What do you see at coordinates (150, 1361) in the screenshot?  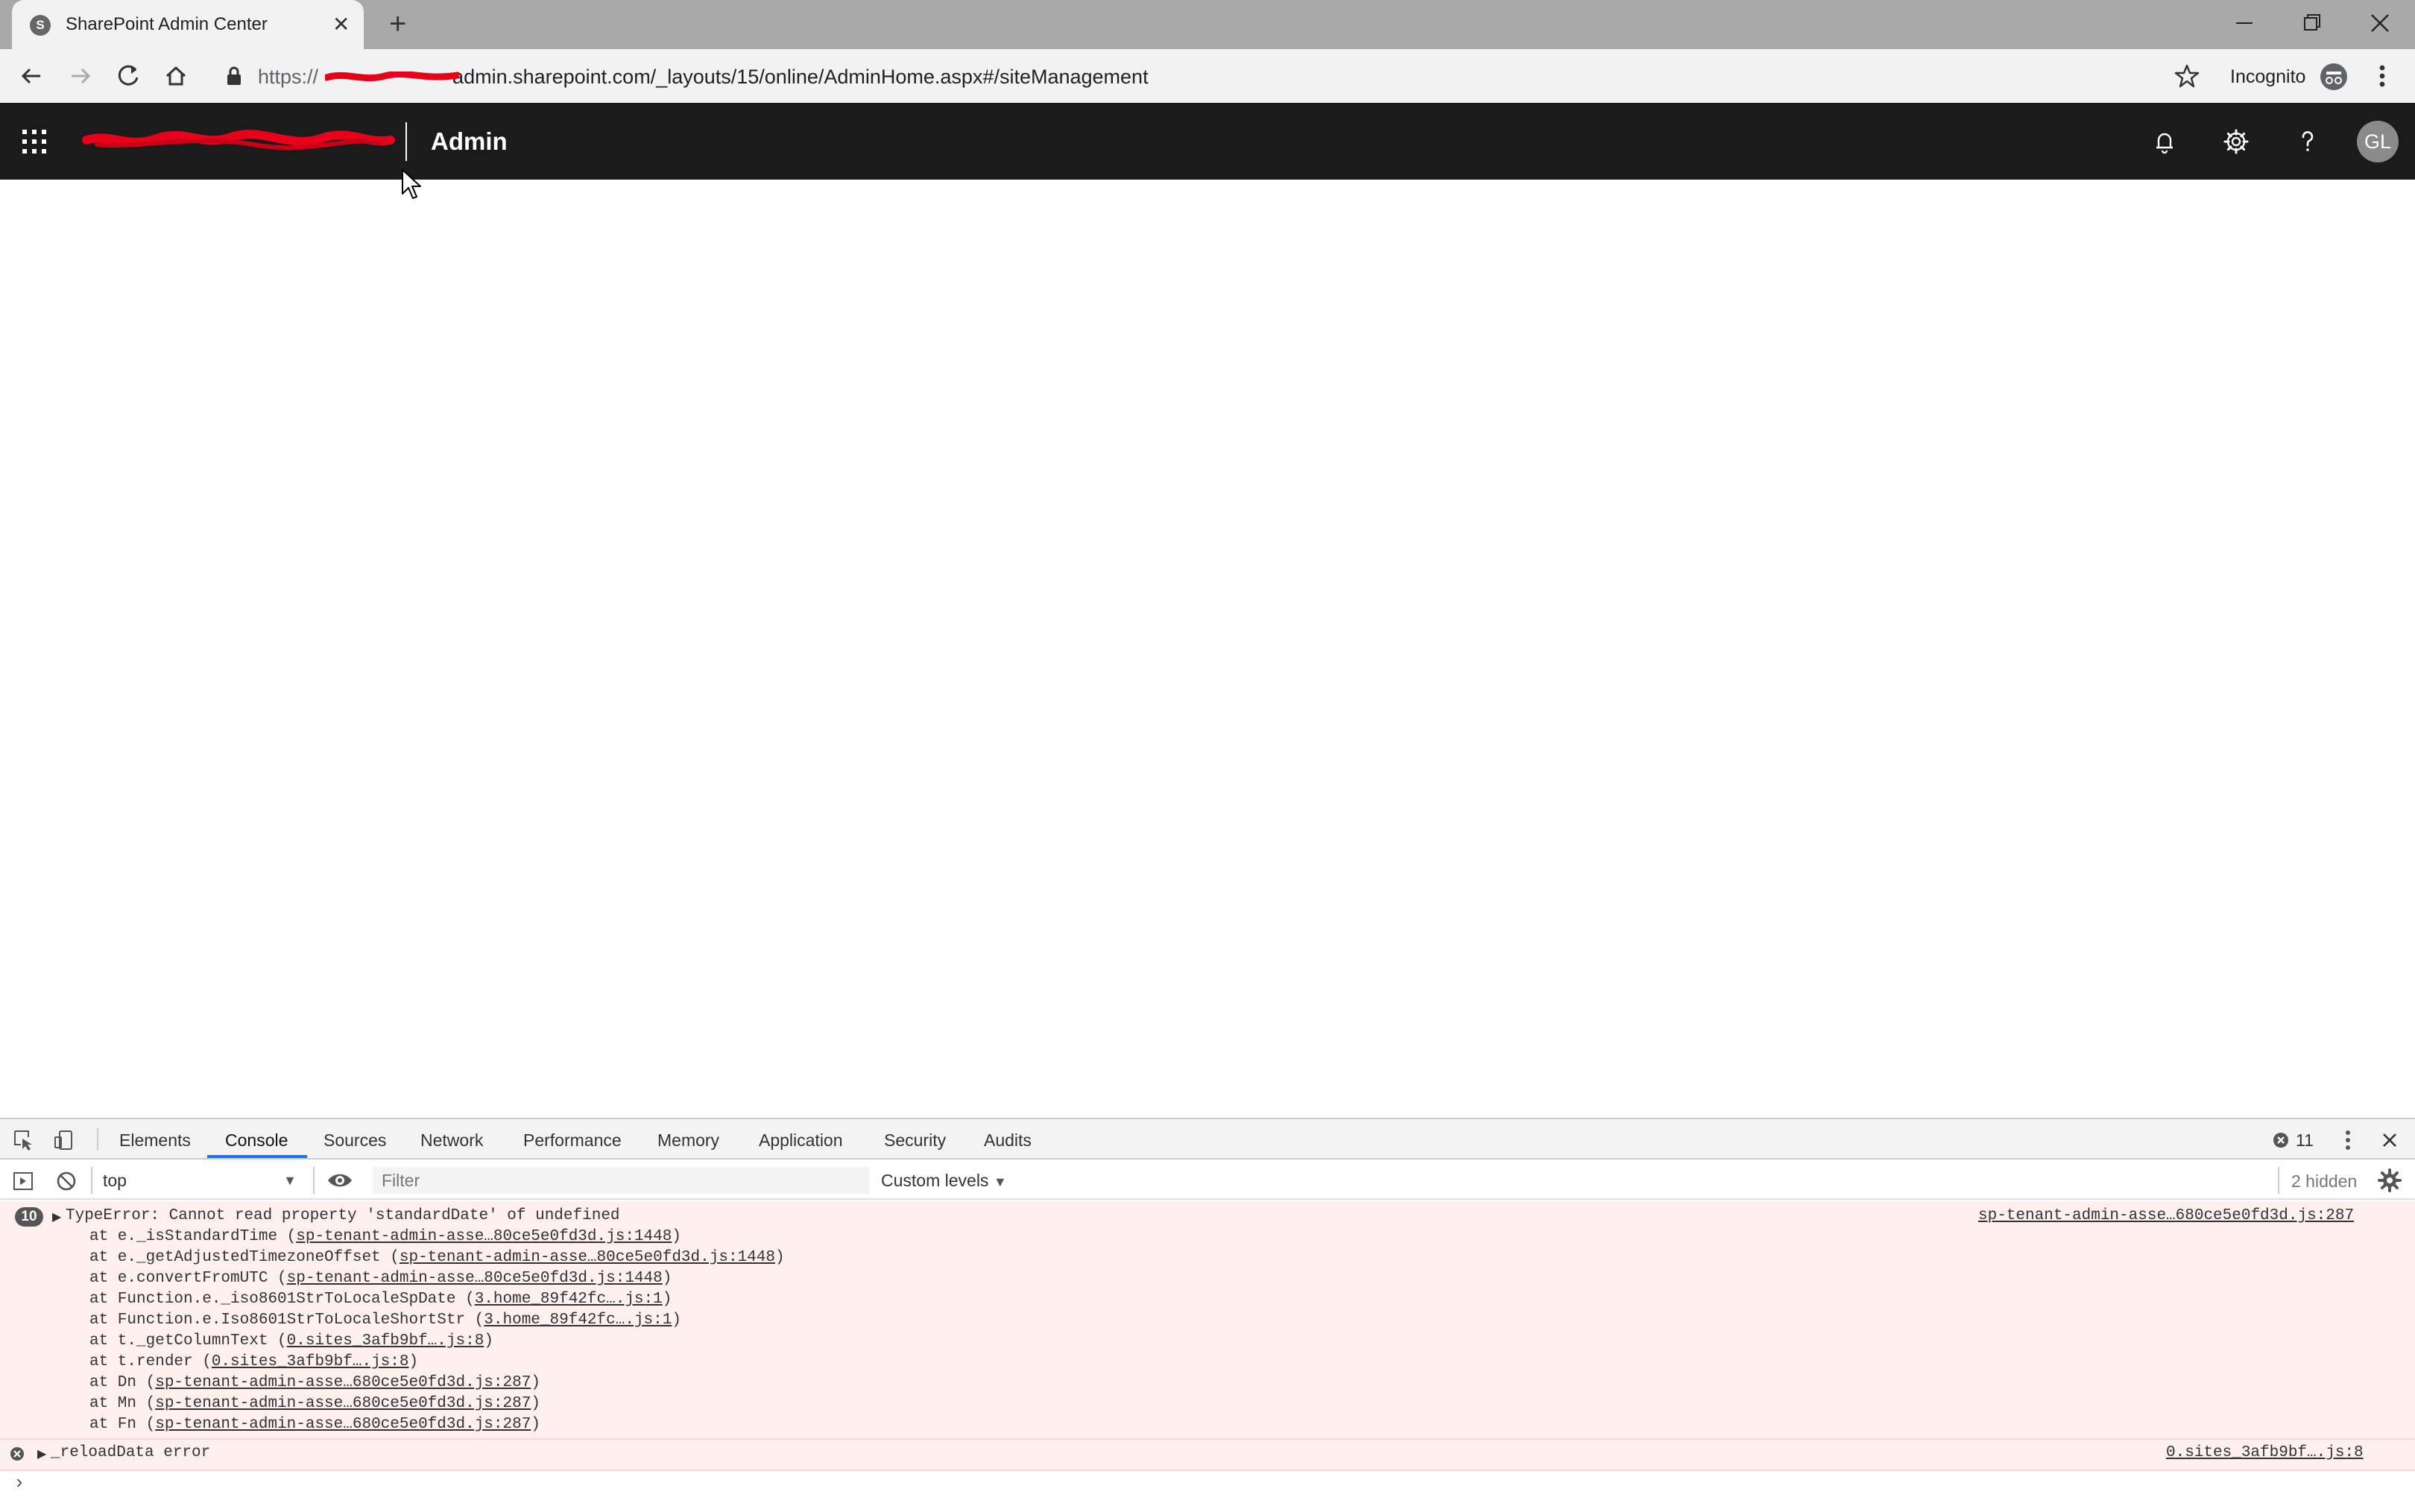 I see `frame-fn: at t.render (` at bounding box center [150, 1361].